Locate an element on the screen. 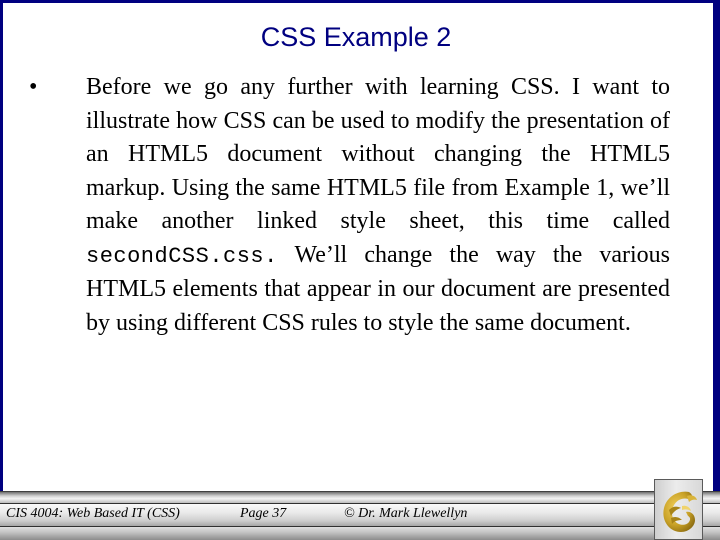  footer-page-number: Page 37 is located at coordinates (263, 513).